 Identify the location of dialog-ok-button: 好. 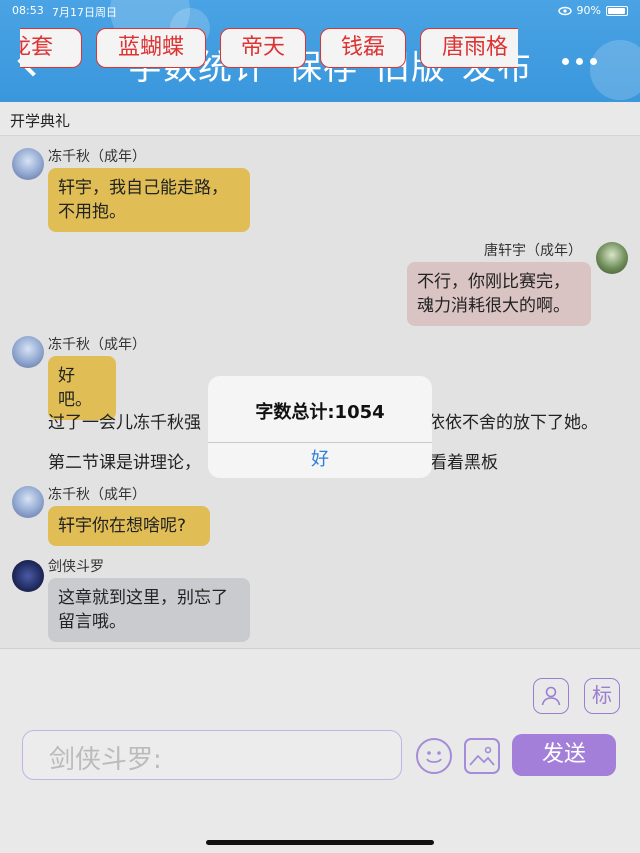
(320, 460).